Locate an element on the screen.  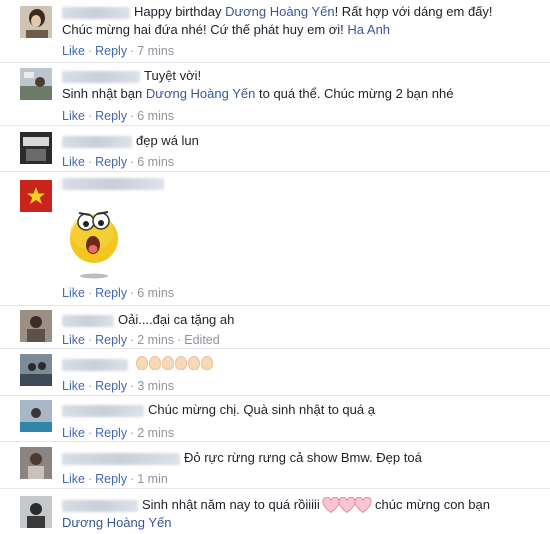
comment-actions: Like · Reply · 2 mins · Edited is located at coordinates (141, 340).